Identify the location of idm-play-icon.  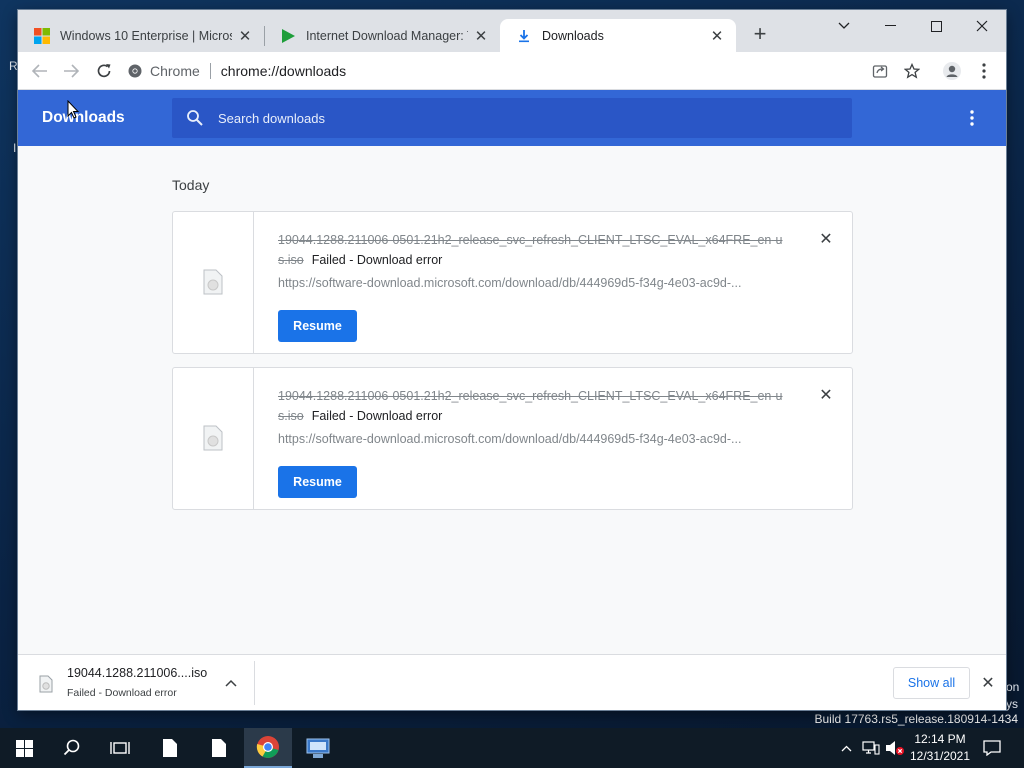
(288, 35).